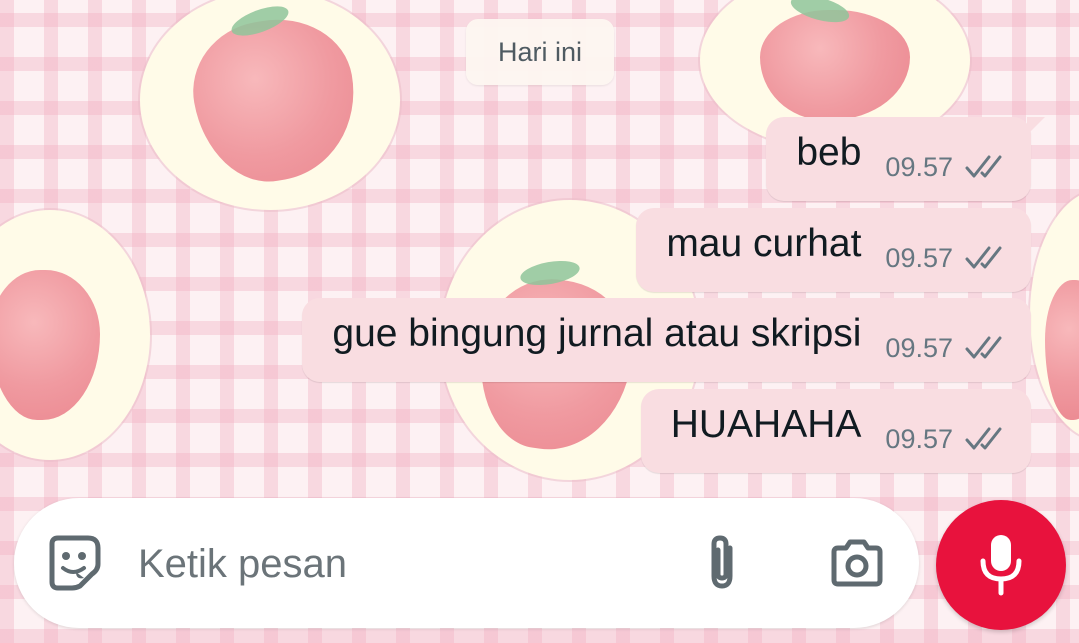 This screenshot has height=643, width=1079. Describe the element at coordinates (597, 333) in the screenshot. I see `message-text: gue bingung jurnal atau skripsi` at that location.